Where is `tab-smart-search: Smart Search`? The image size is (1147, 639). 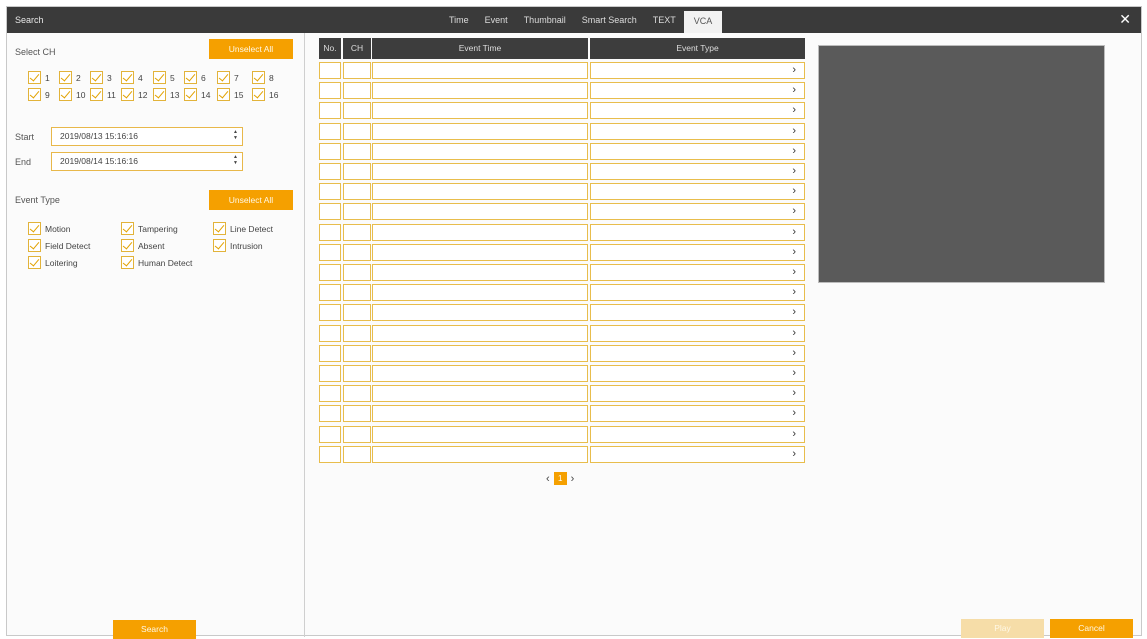
tab-smart-search: Smart Search is located at coordinates (609, 20).